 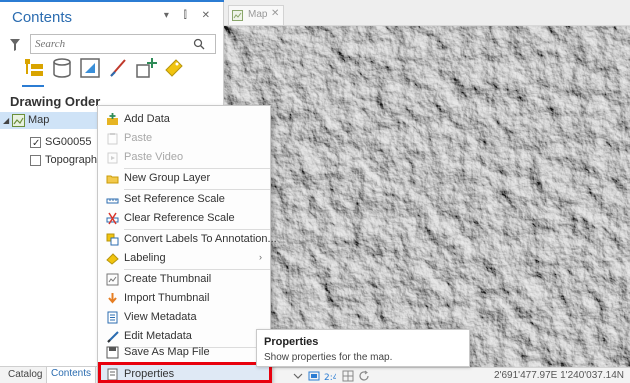 What do you see at coordinates (184, 138) in the screenshot?
I see `menu-item-paste: Paste` at bounding box center [184, 138].